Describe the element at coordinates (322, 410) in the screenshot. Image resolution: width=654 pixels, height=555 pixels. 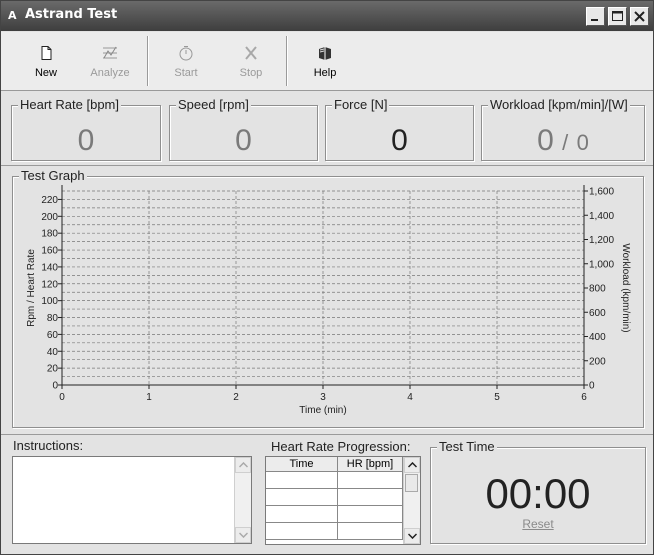
I see `x-axis-label: Time (min)` at that location.